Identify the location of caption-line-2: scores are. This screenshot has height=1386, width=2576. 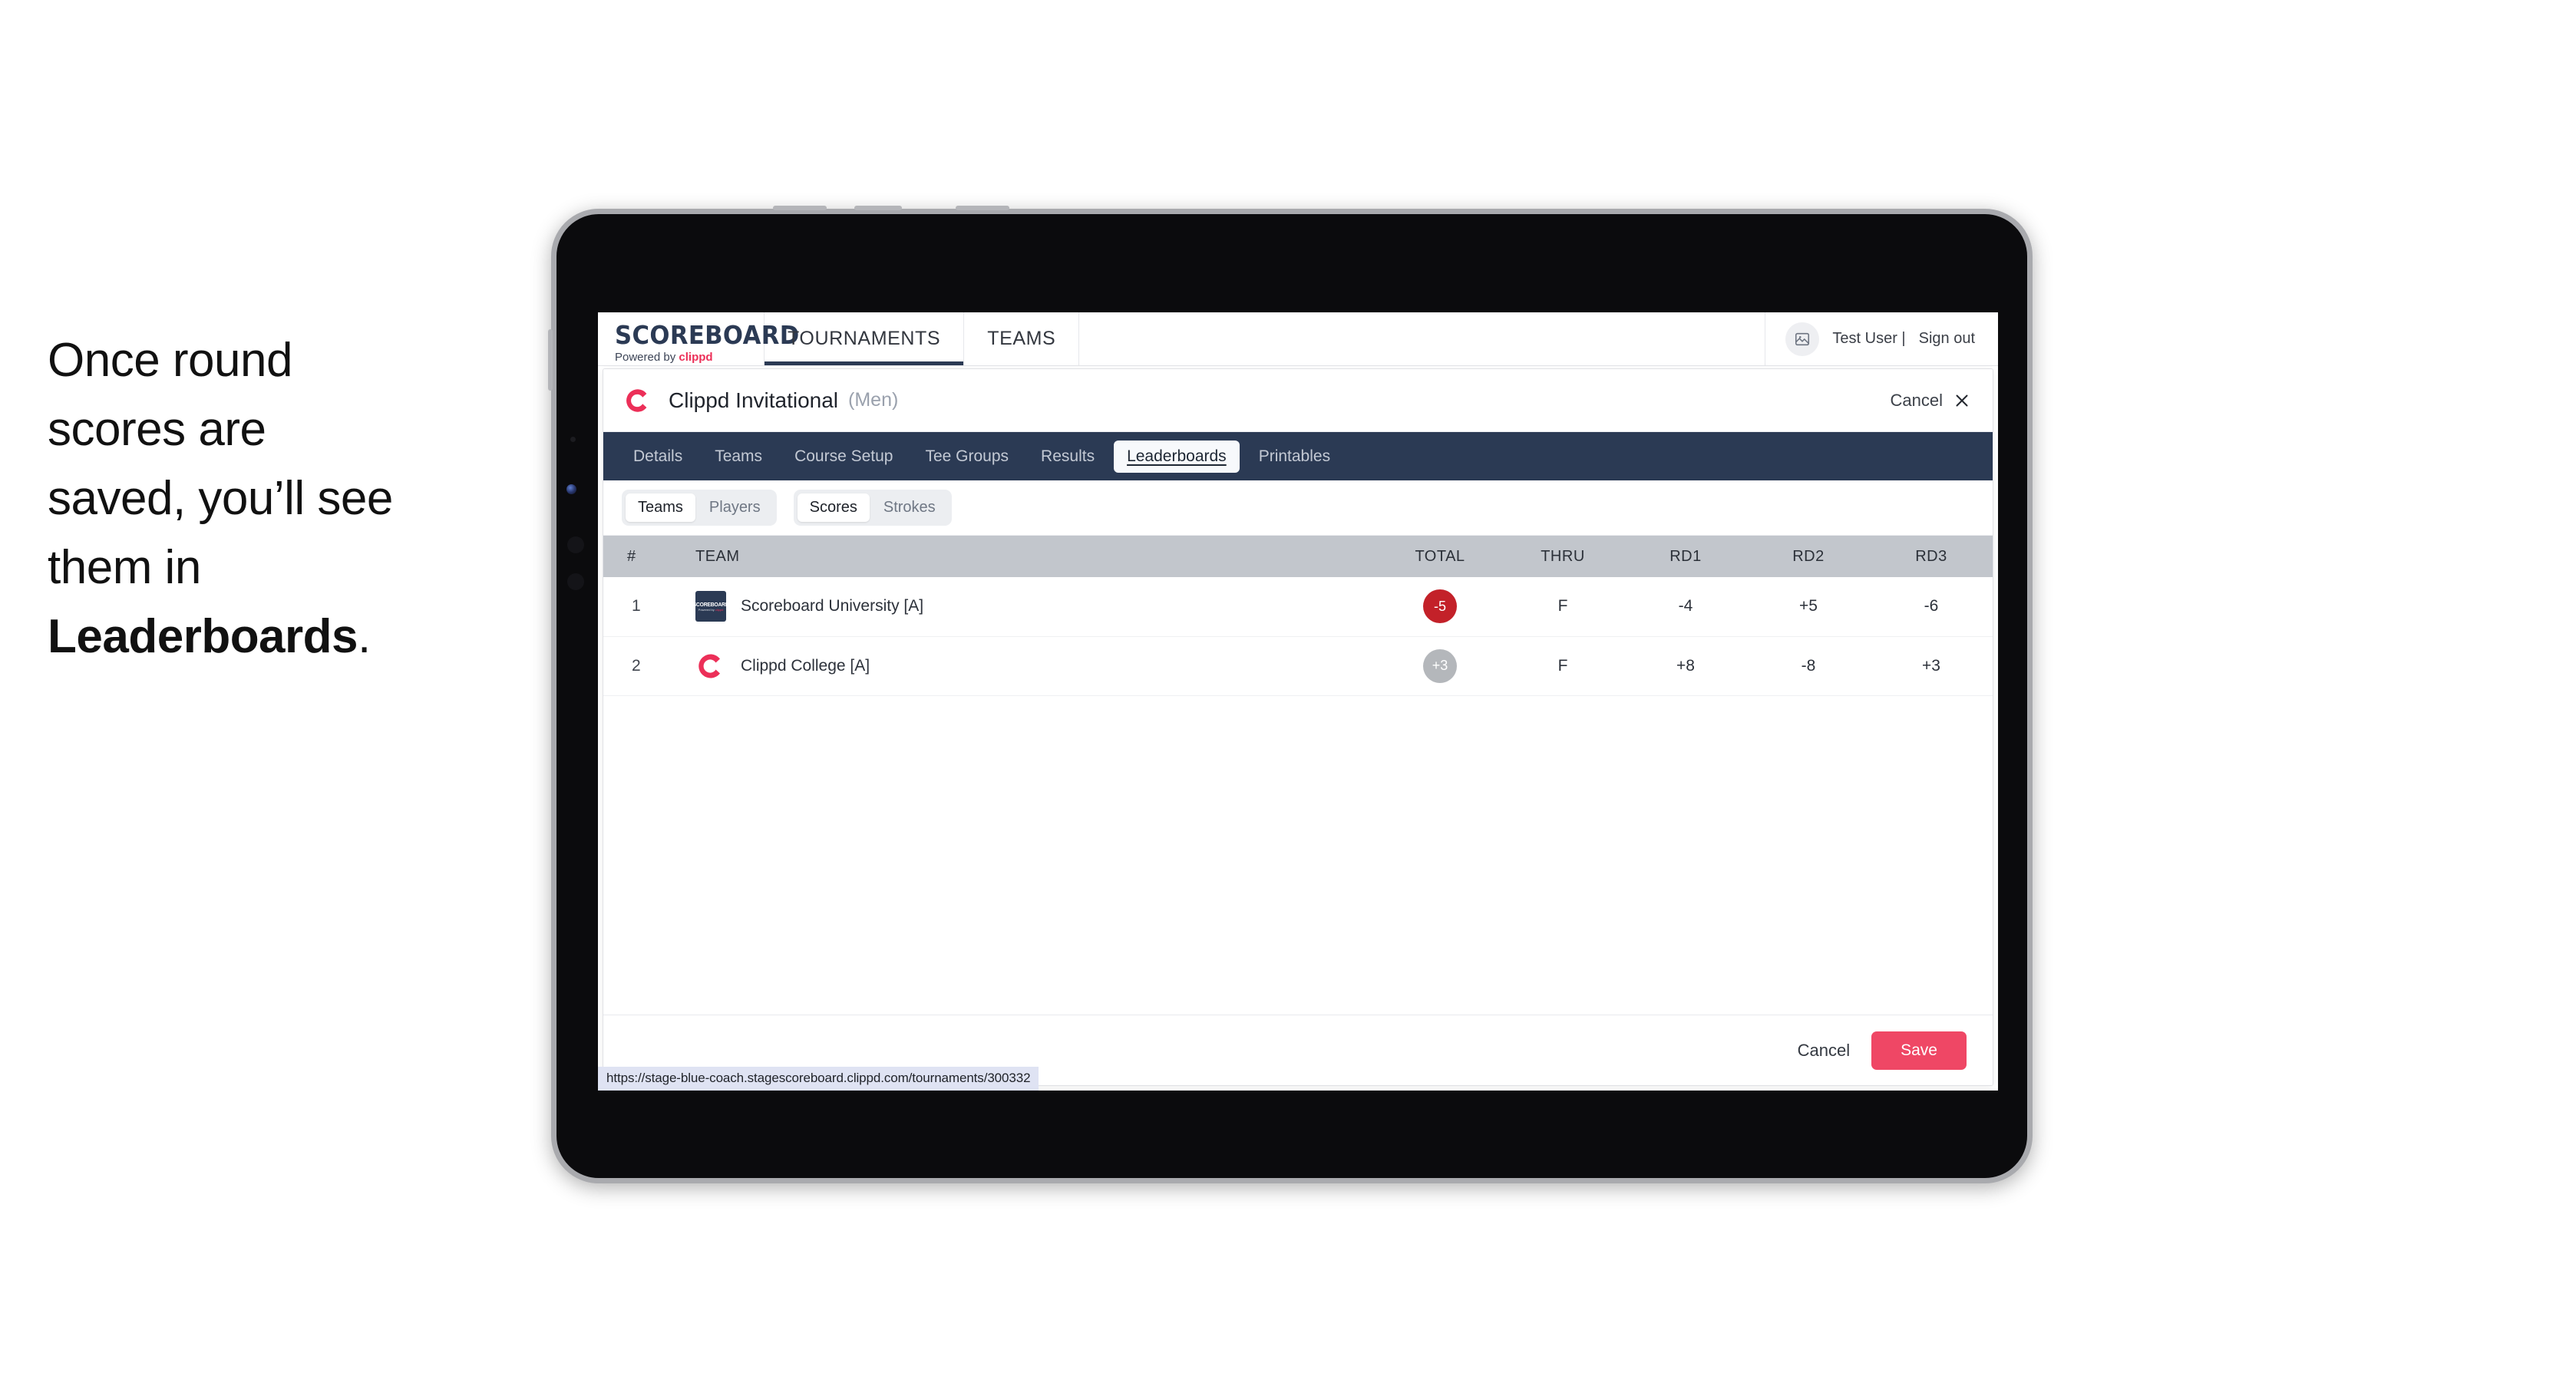
(157, 429).